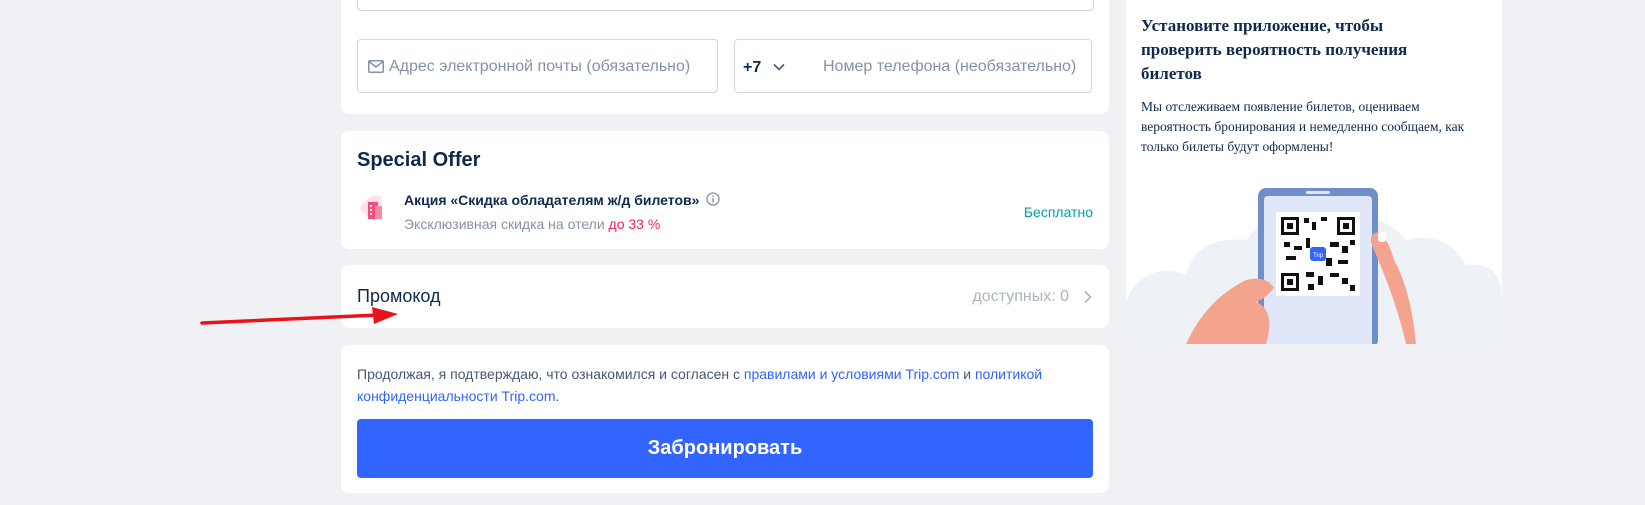 The height and width of the screenshot is (505, 1645). What do you see at coordinates (967, 374) in the screenshot?
I see `agreement-text-and: и` at bounding box center [967, 374].